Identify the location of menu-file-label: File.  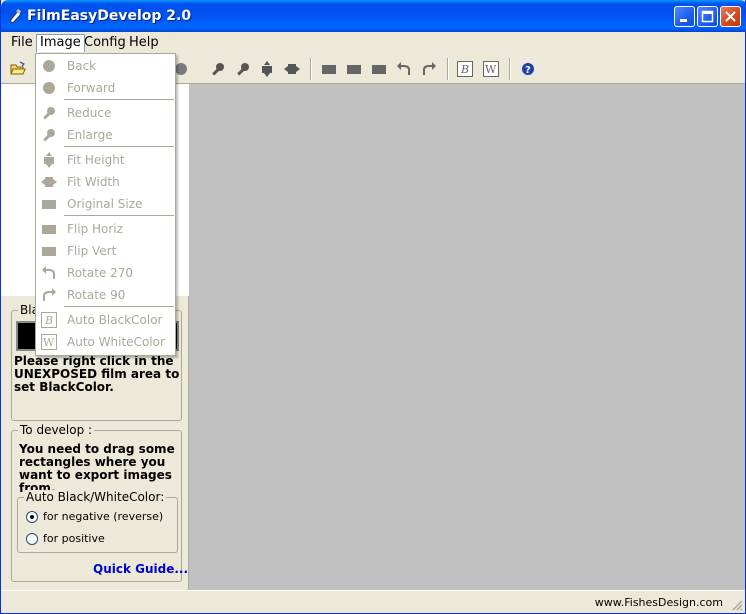
(22, 42).